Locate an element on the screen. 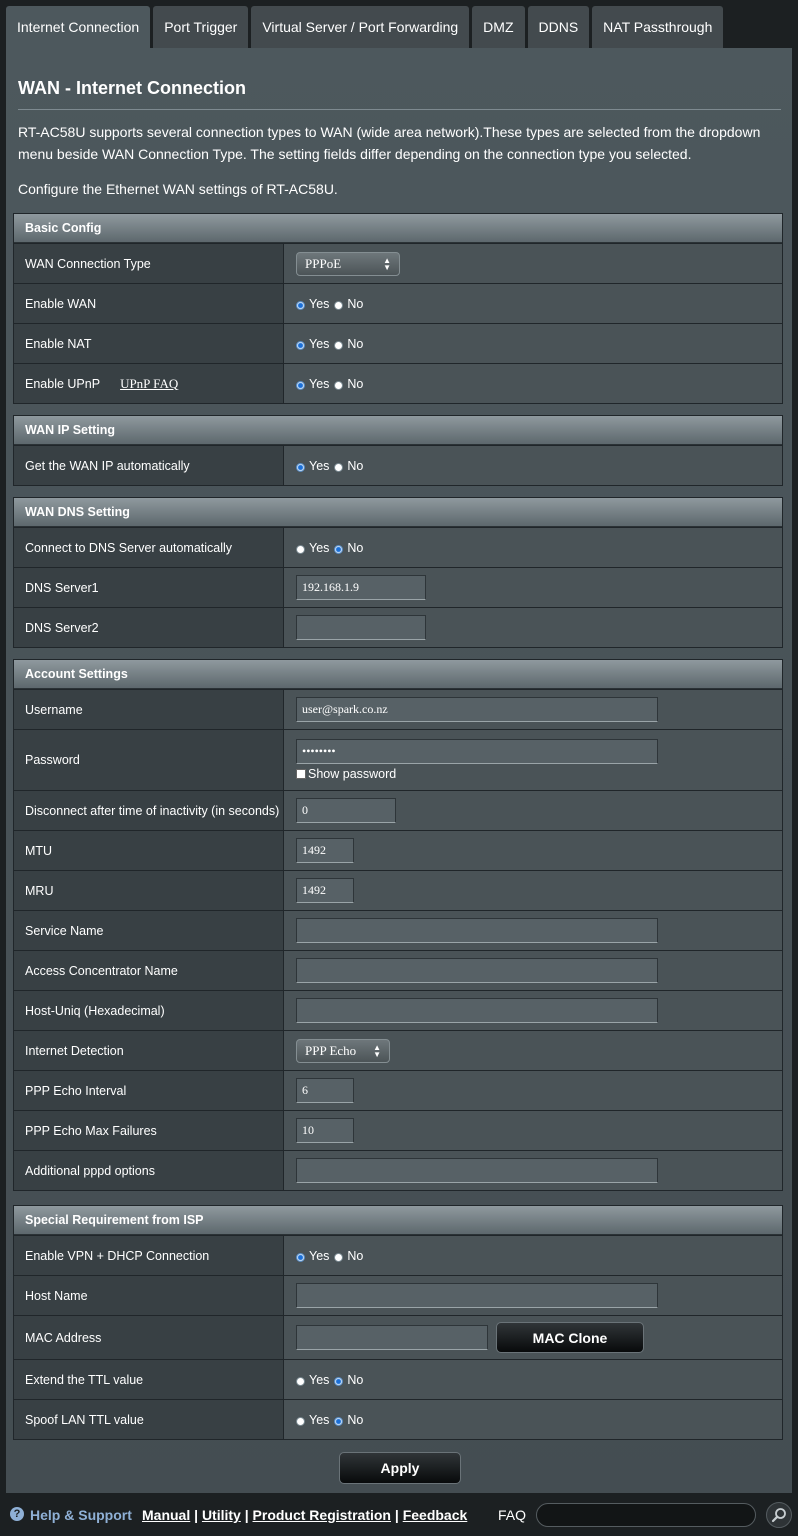  upnp-faq-link: UPnP FAQ is located at coordinates (149, 384).